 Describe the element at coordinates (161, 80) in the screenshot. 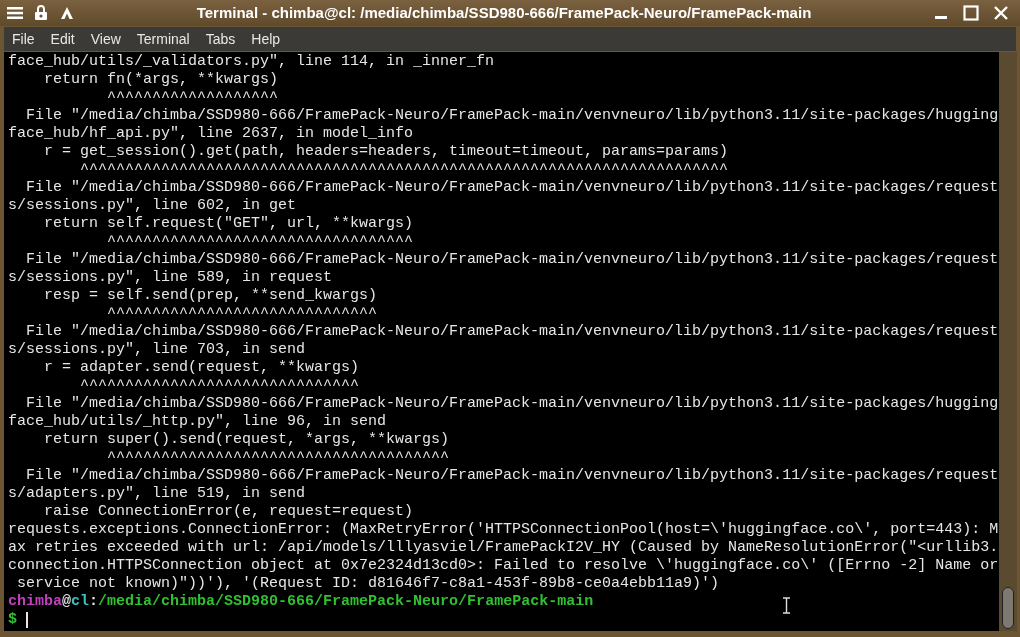

I see `terminal-line: return fn(*args, **kwargs)` at that location.